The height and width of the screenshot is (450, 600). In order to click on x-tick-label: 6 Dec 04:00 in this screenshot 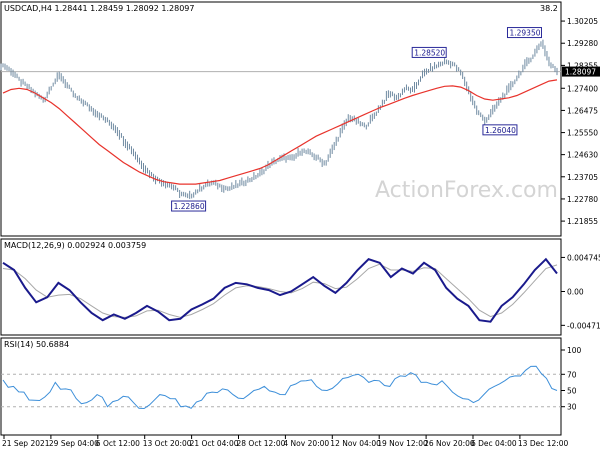, I will do `click(494, 443)`.